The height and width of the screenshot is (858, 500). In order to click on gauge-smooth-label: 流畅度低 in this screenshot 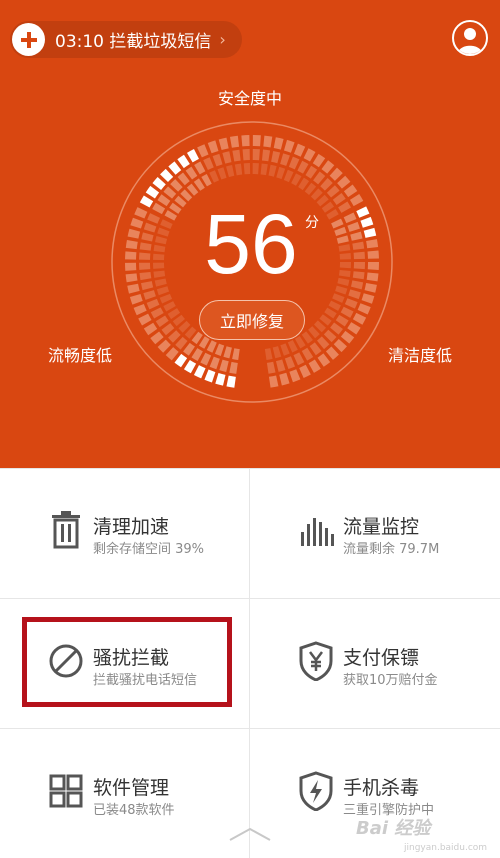, I will do `click(80, 355)`.